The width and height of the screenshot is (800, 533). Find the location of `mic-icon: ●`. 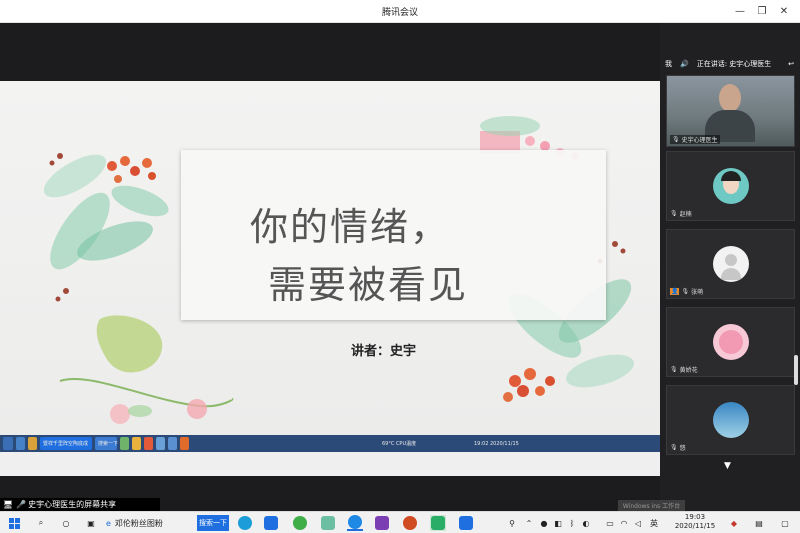

mic-icon: ● is located at coordinates (544, 523).